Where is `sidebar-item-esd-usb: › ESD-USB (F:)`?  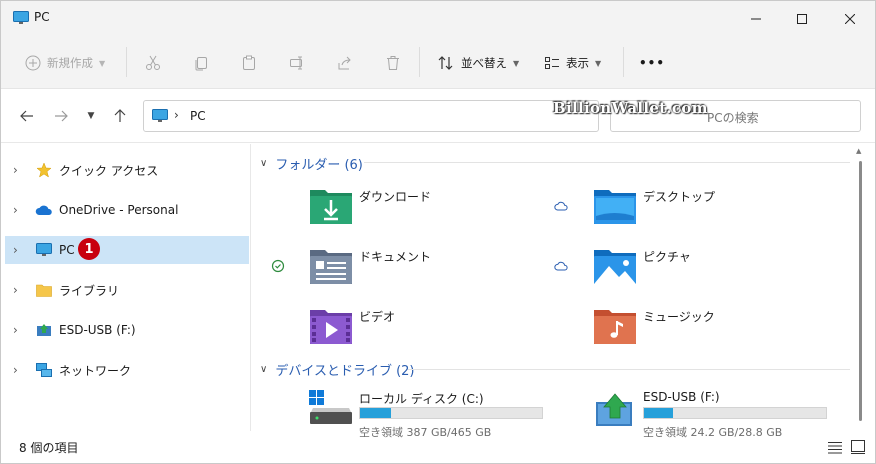 sidebar-item-esd-usb: › ESD-USB (F:) is located at coordinates (127, 330).